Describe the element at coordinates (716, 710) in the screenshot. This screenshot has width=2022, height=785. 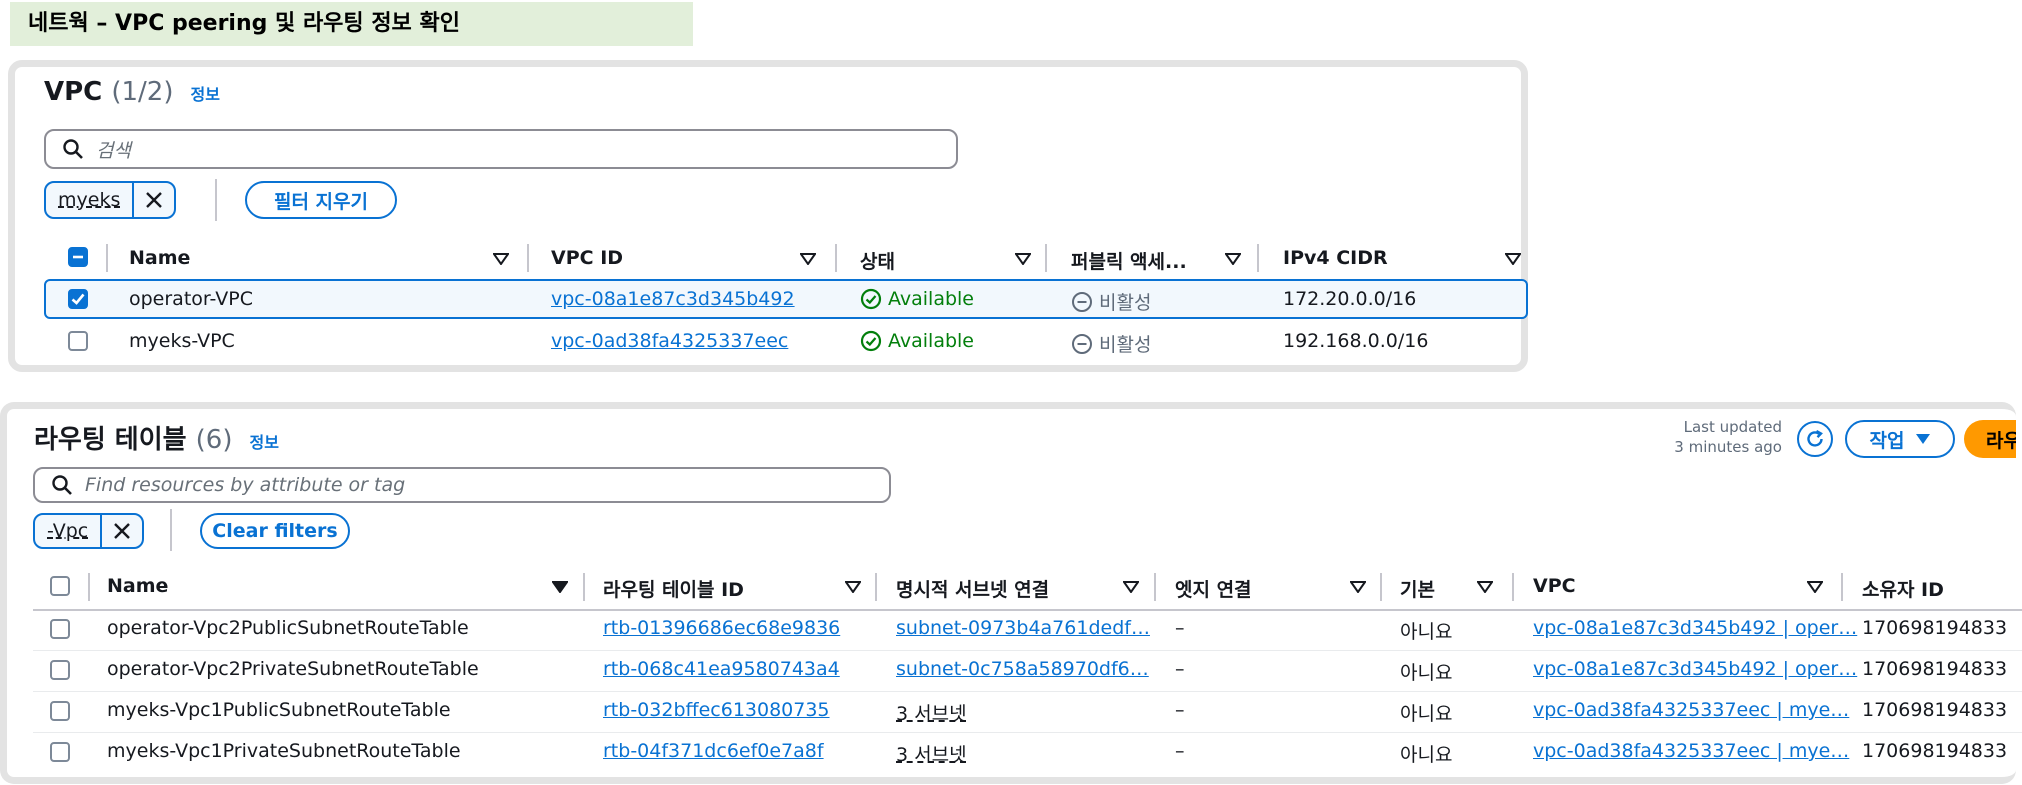
I see `route-table-id-link: rtb-032bffec613080735` at that location.